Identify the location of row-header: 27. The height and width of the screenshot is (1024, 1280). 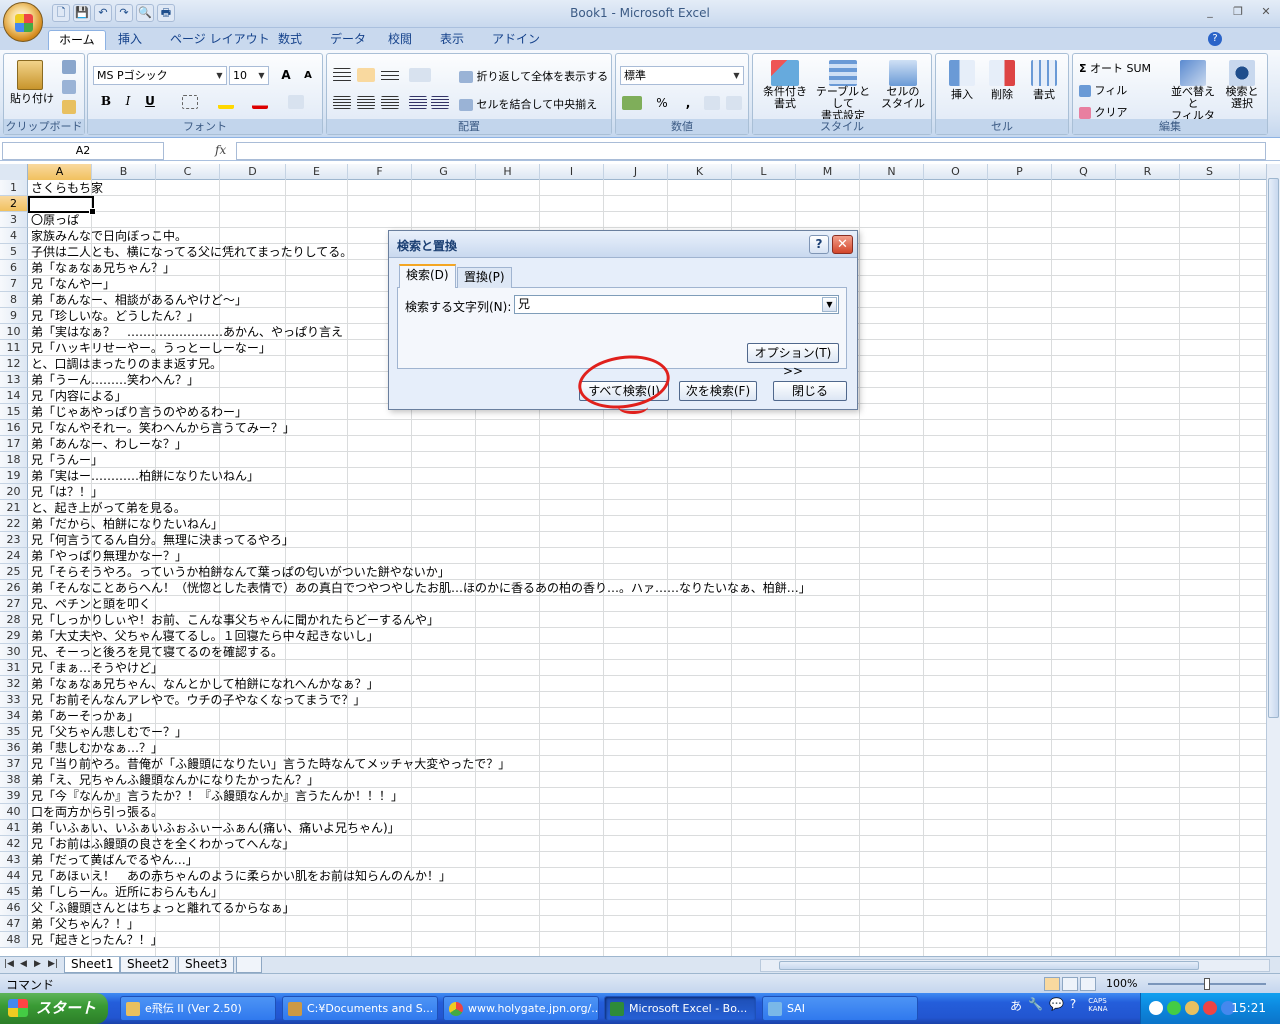
(14, 604).